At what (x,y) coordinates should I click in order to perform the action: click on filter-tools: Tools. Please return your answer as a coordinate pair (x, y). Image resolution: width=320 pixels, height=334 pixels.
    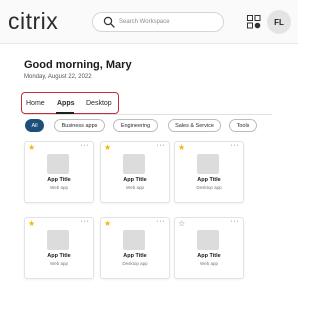
    Looking at the image, I should click on (243, 125).